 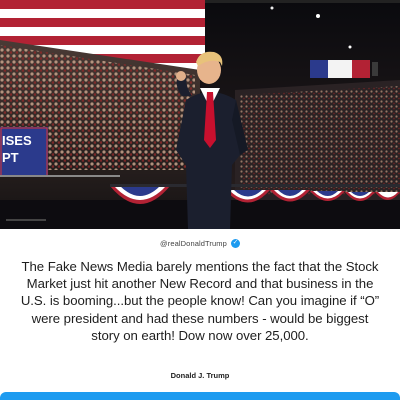 I want to click on sign-line-1: ISES, so click(x=17, y=140).